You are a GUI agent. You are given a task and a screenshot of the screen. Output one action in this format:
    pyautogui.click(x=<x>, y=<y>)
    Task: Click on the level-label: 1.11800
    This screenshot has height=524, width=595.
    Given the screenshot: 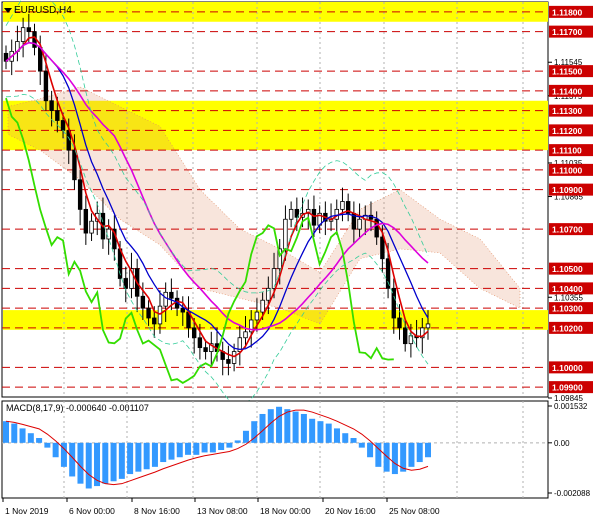 What is the action you would take?
    pyautogui.click(x=567, y=12)
    